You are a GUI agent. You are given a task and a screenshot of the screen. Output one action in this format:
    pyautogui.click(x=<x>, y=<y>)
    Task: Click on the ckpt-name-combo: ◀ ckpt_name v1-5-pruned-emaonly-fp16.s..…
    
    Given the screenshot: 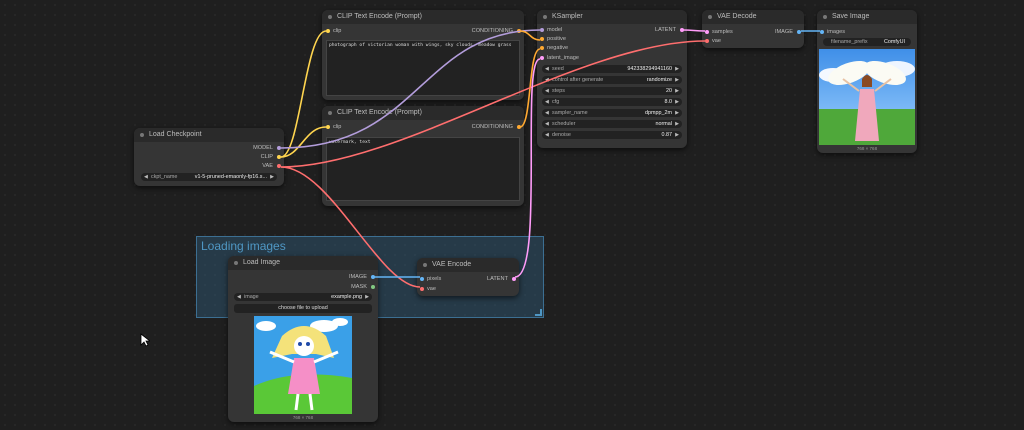 What is the action you would take?
    pyautogui.click(x=209, y=177)
    